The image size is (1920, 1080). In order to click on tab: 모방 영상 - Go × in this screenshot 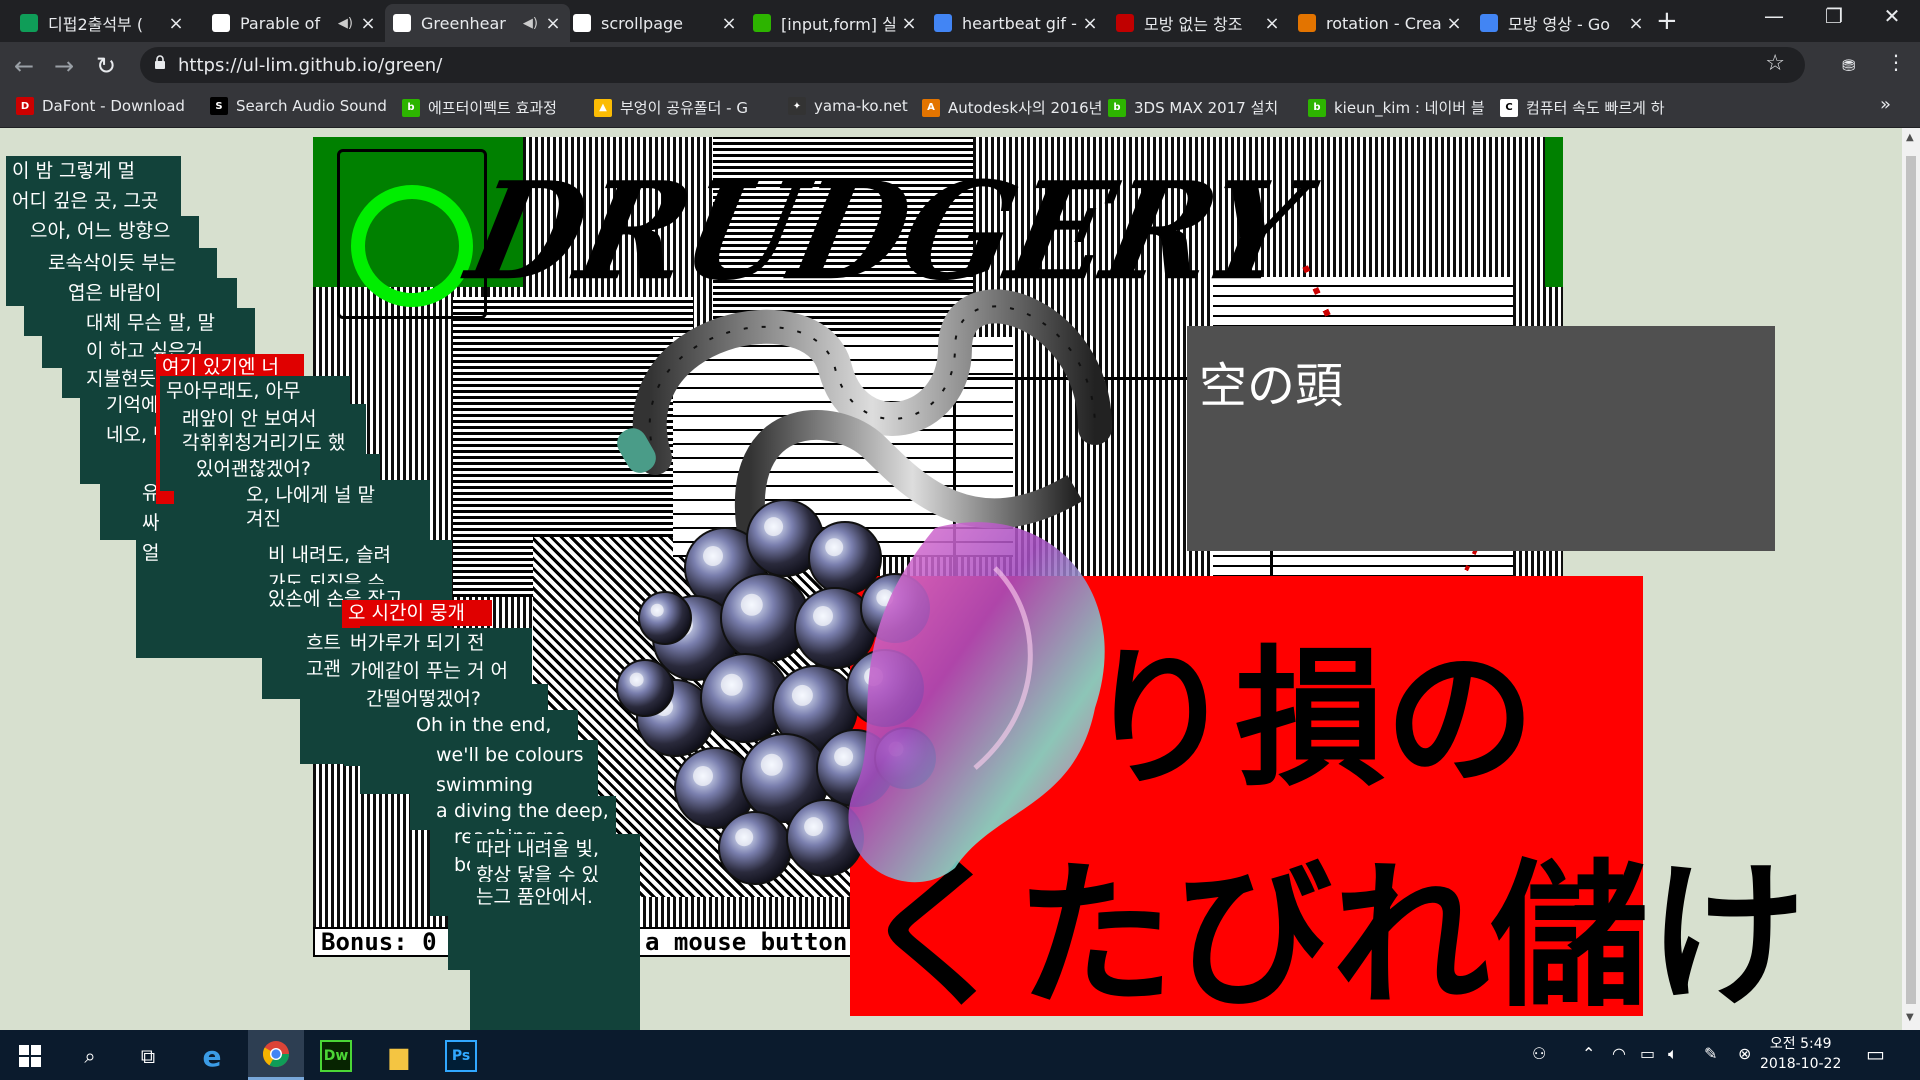, I will do `click(1562, 23)`.